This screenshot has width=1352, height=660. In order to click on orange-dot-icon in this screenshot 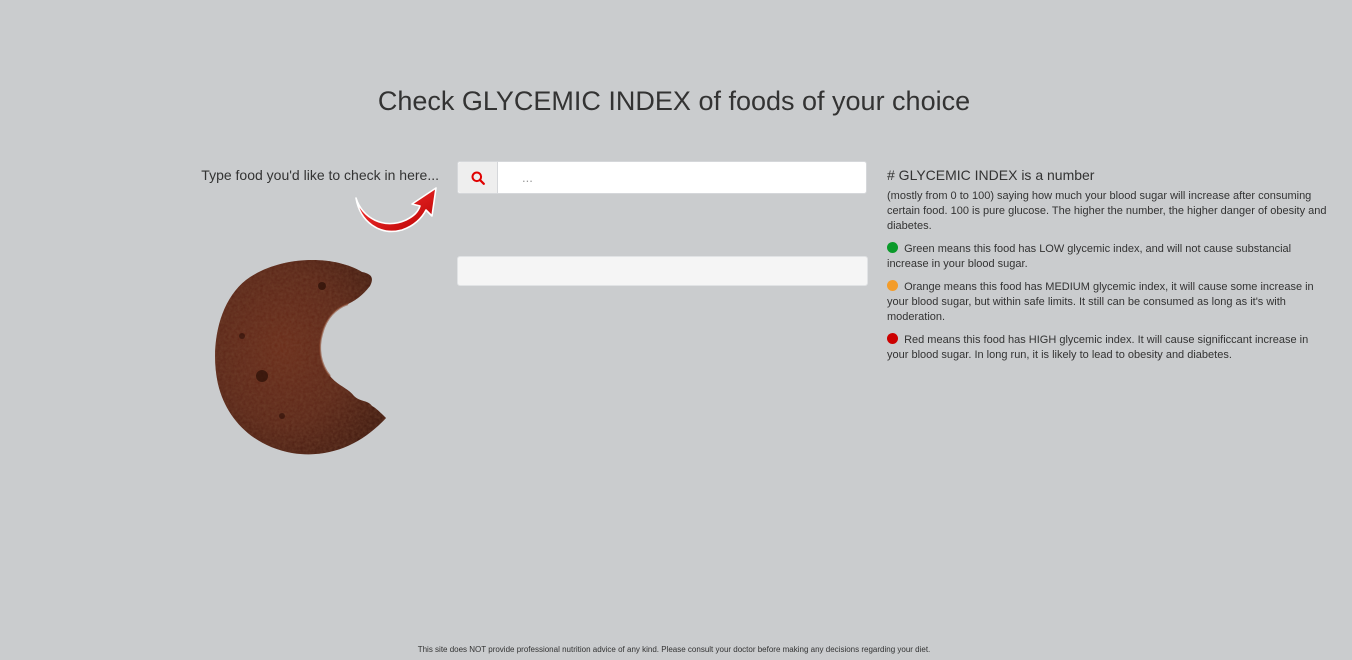, I will do `click(892, 285)`.